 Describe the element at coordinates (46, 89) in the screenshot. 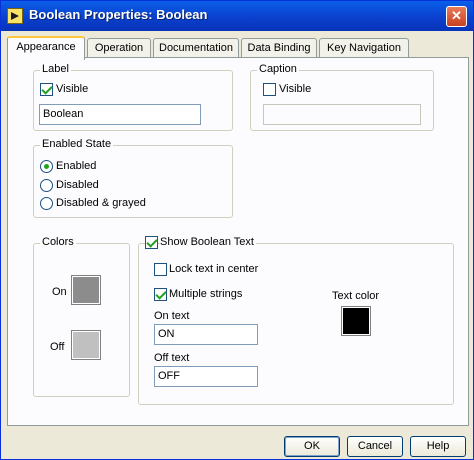

I see `label-visible-checkbox` at that location.